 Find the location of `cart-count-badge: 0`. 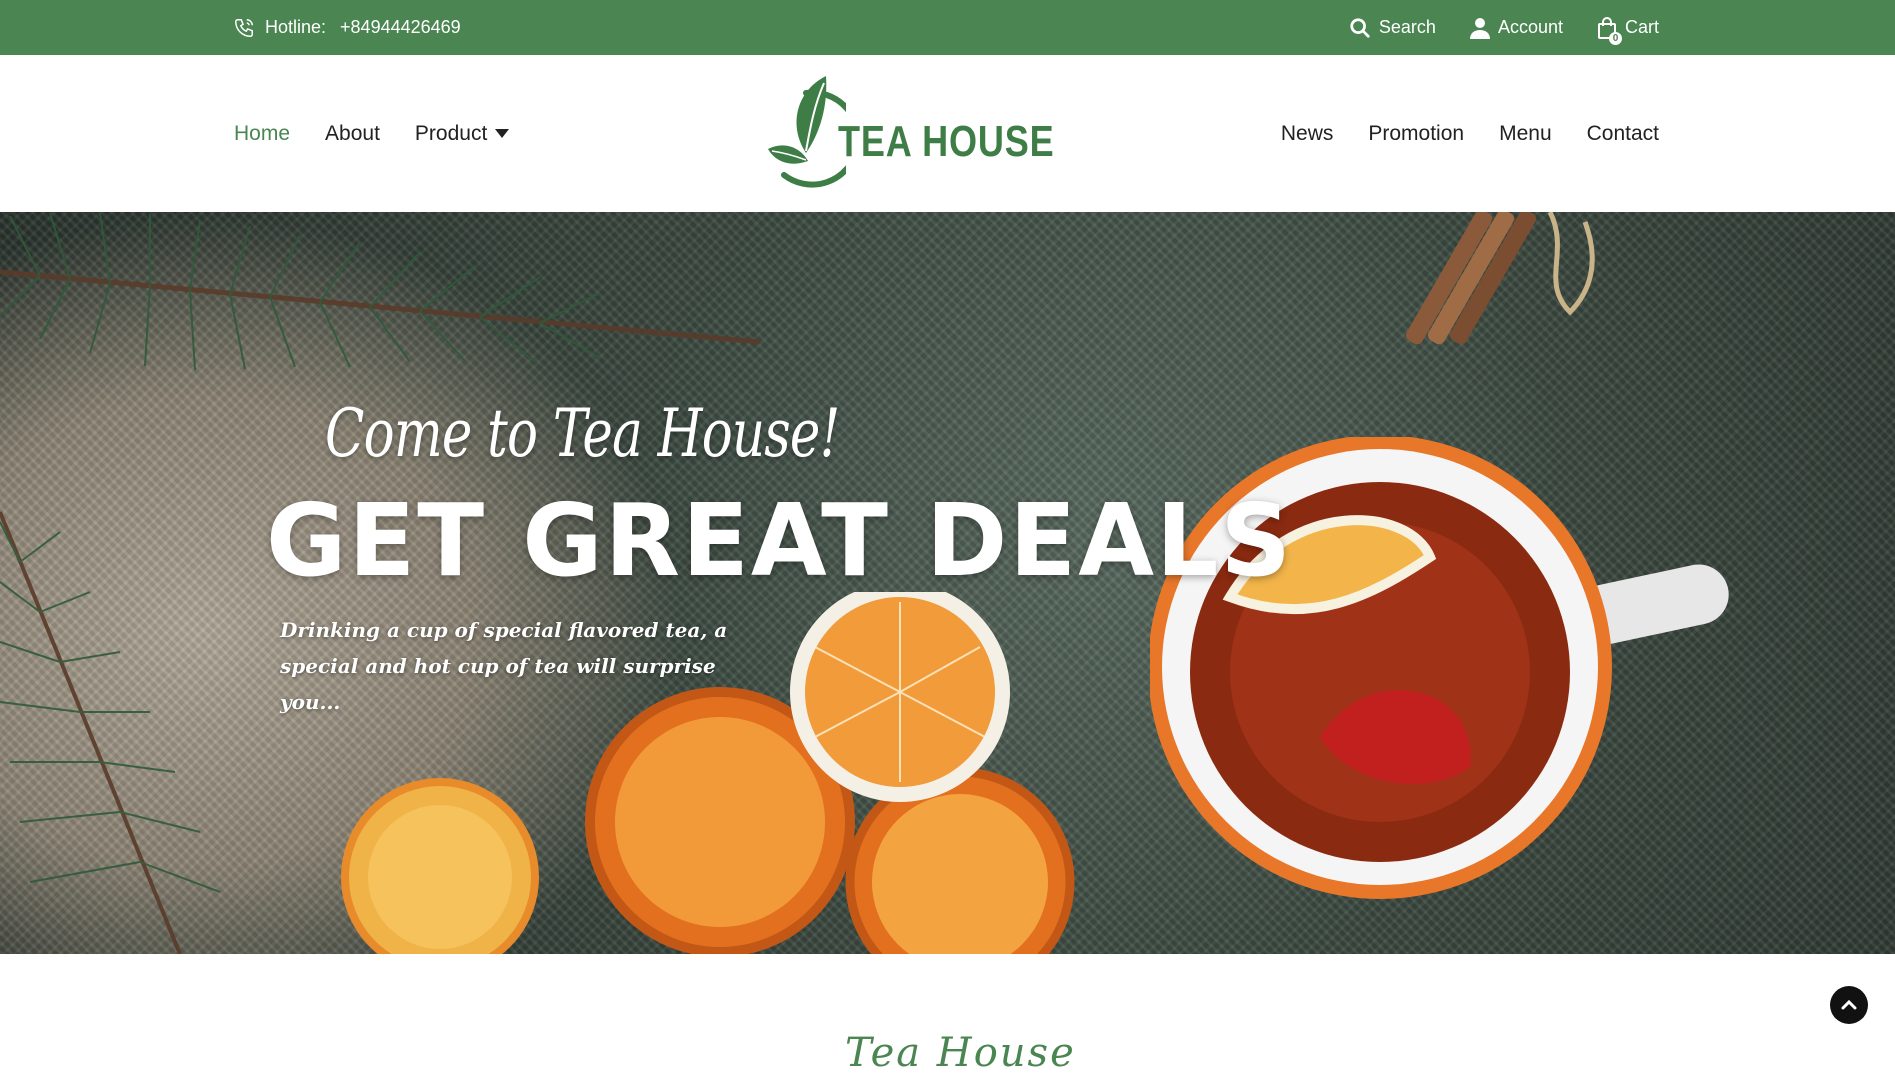

cart-count-badge: 0 is located at coordinates (1615, 38).